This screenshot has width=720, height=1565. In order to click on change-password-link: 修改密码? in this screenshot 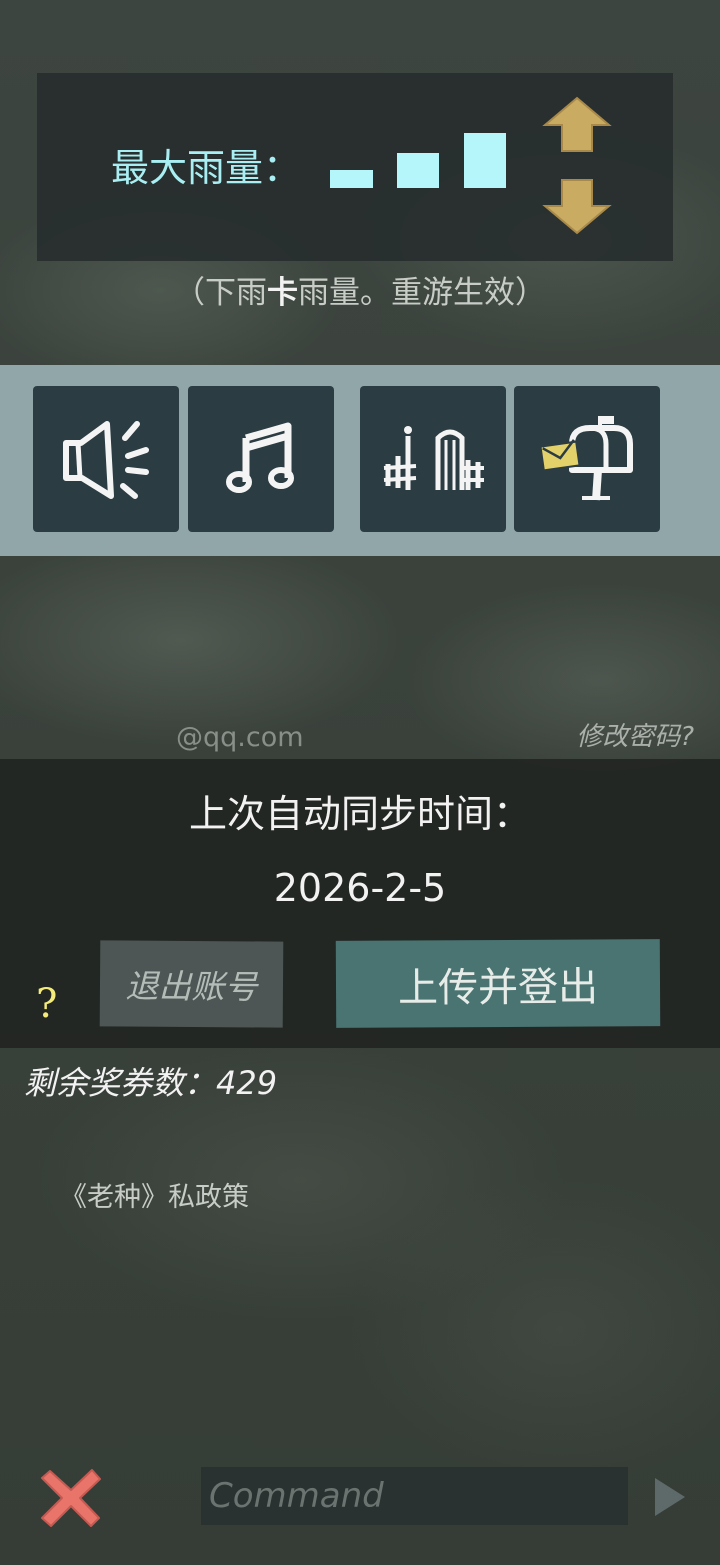, I will do `click(635, 737)`.